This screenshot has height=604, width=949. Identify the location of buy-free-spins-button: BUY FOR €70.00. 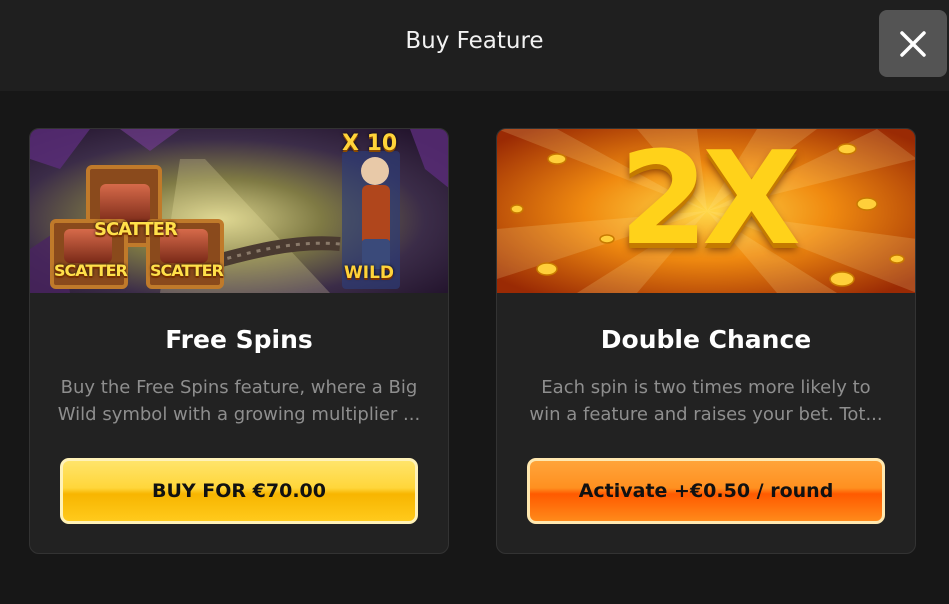
(239, 491).